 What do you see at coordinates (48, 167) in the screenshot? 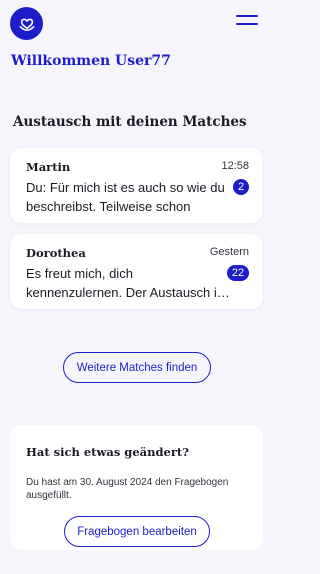
I see `contact-name: Martin` at bounding box center [48, 167].